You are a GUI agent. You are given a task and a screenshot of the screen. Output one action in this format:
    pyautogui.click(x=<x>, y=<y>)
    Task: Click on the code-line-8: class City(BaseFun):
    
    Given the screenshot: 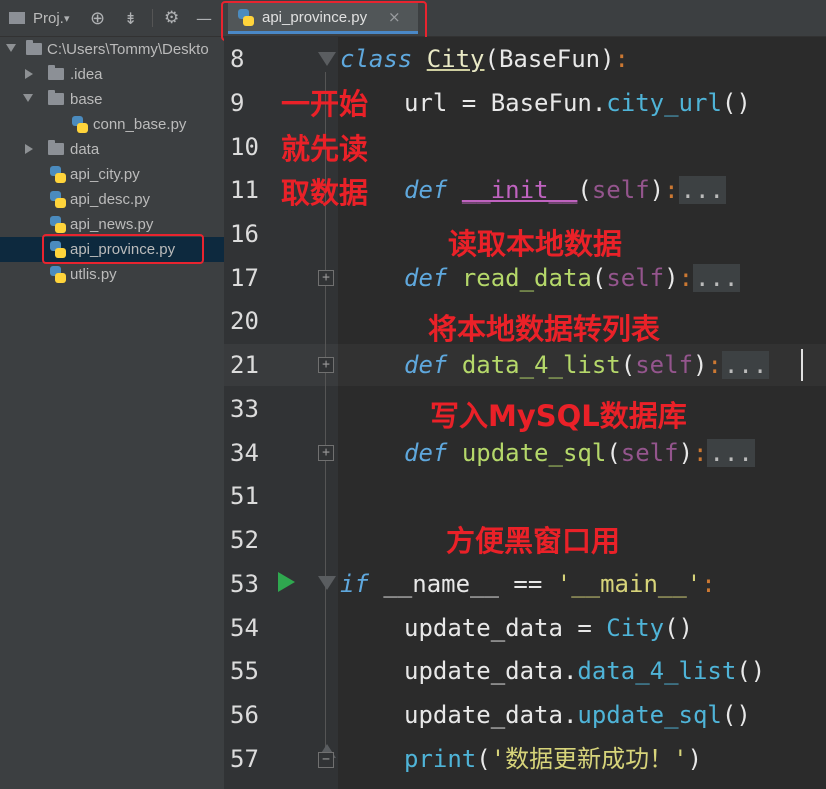 What is the action you would take?
    pyautogui.click(x=484, y=59)
    